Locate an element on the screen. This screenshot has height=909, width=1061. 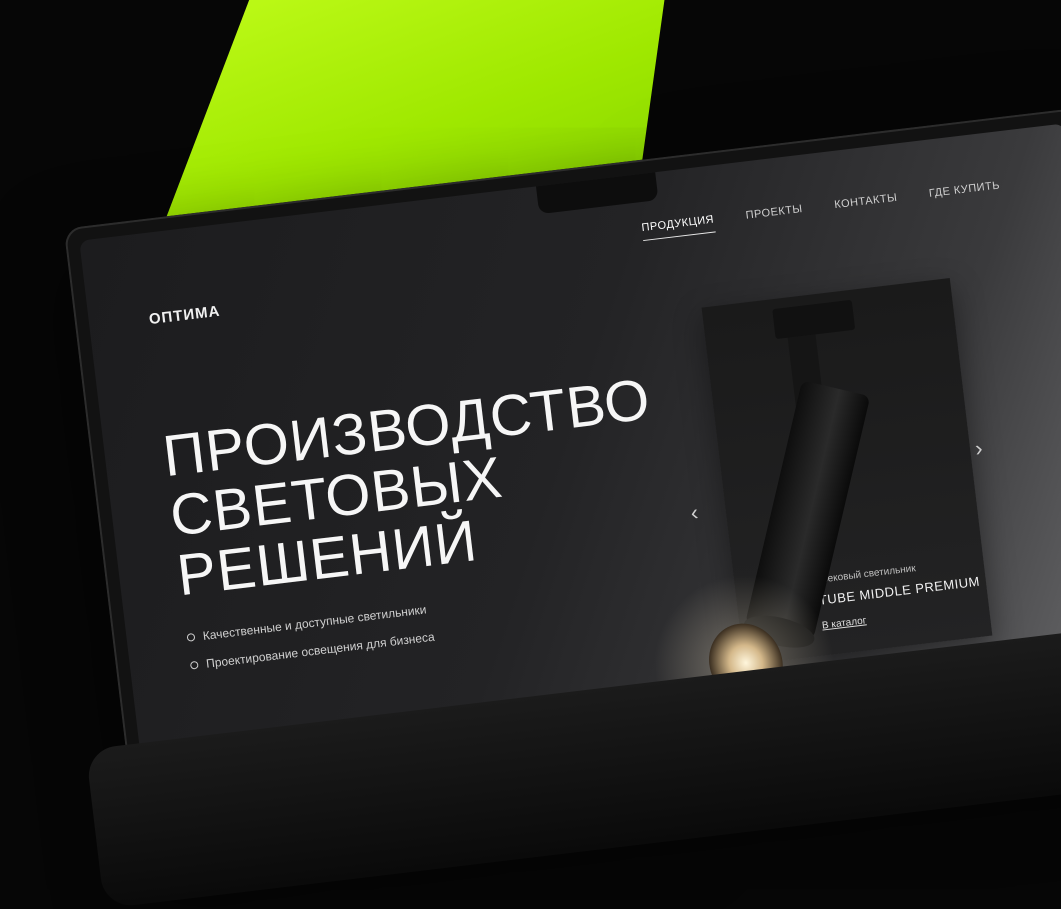
nav-item-products: ПРОДУКЦИЯ is located at coordinates (678, 227).